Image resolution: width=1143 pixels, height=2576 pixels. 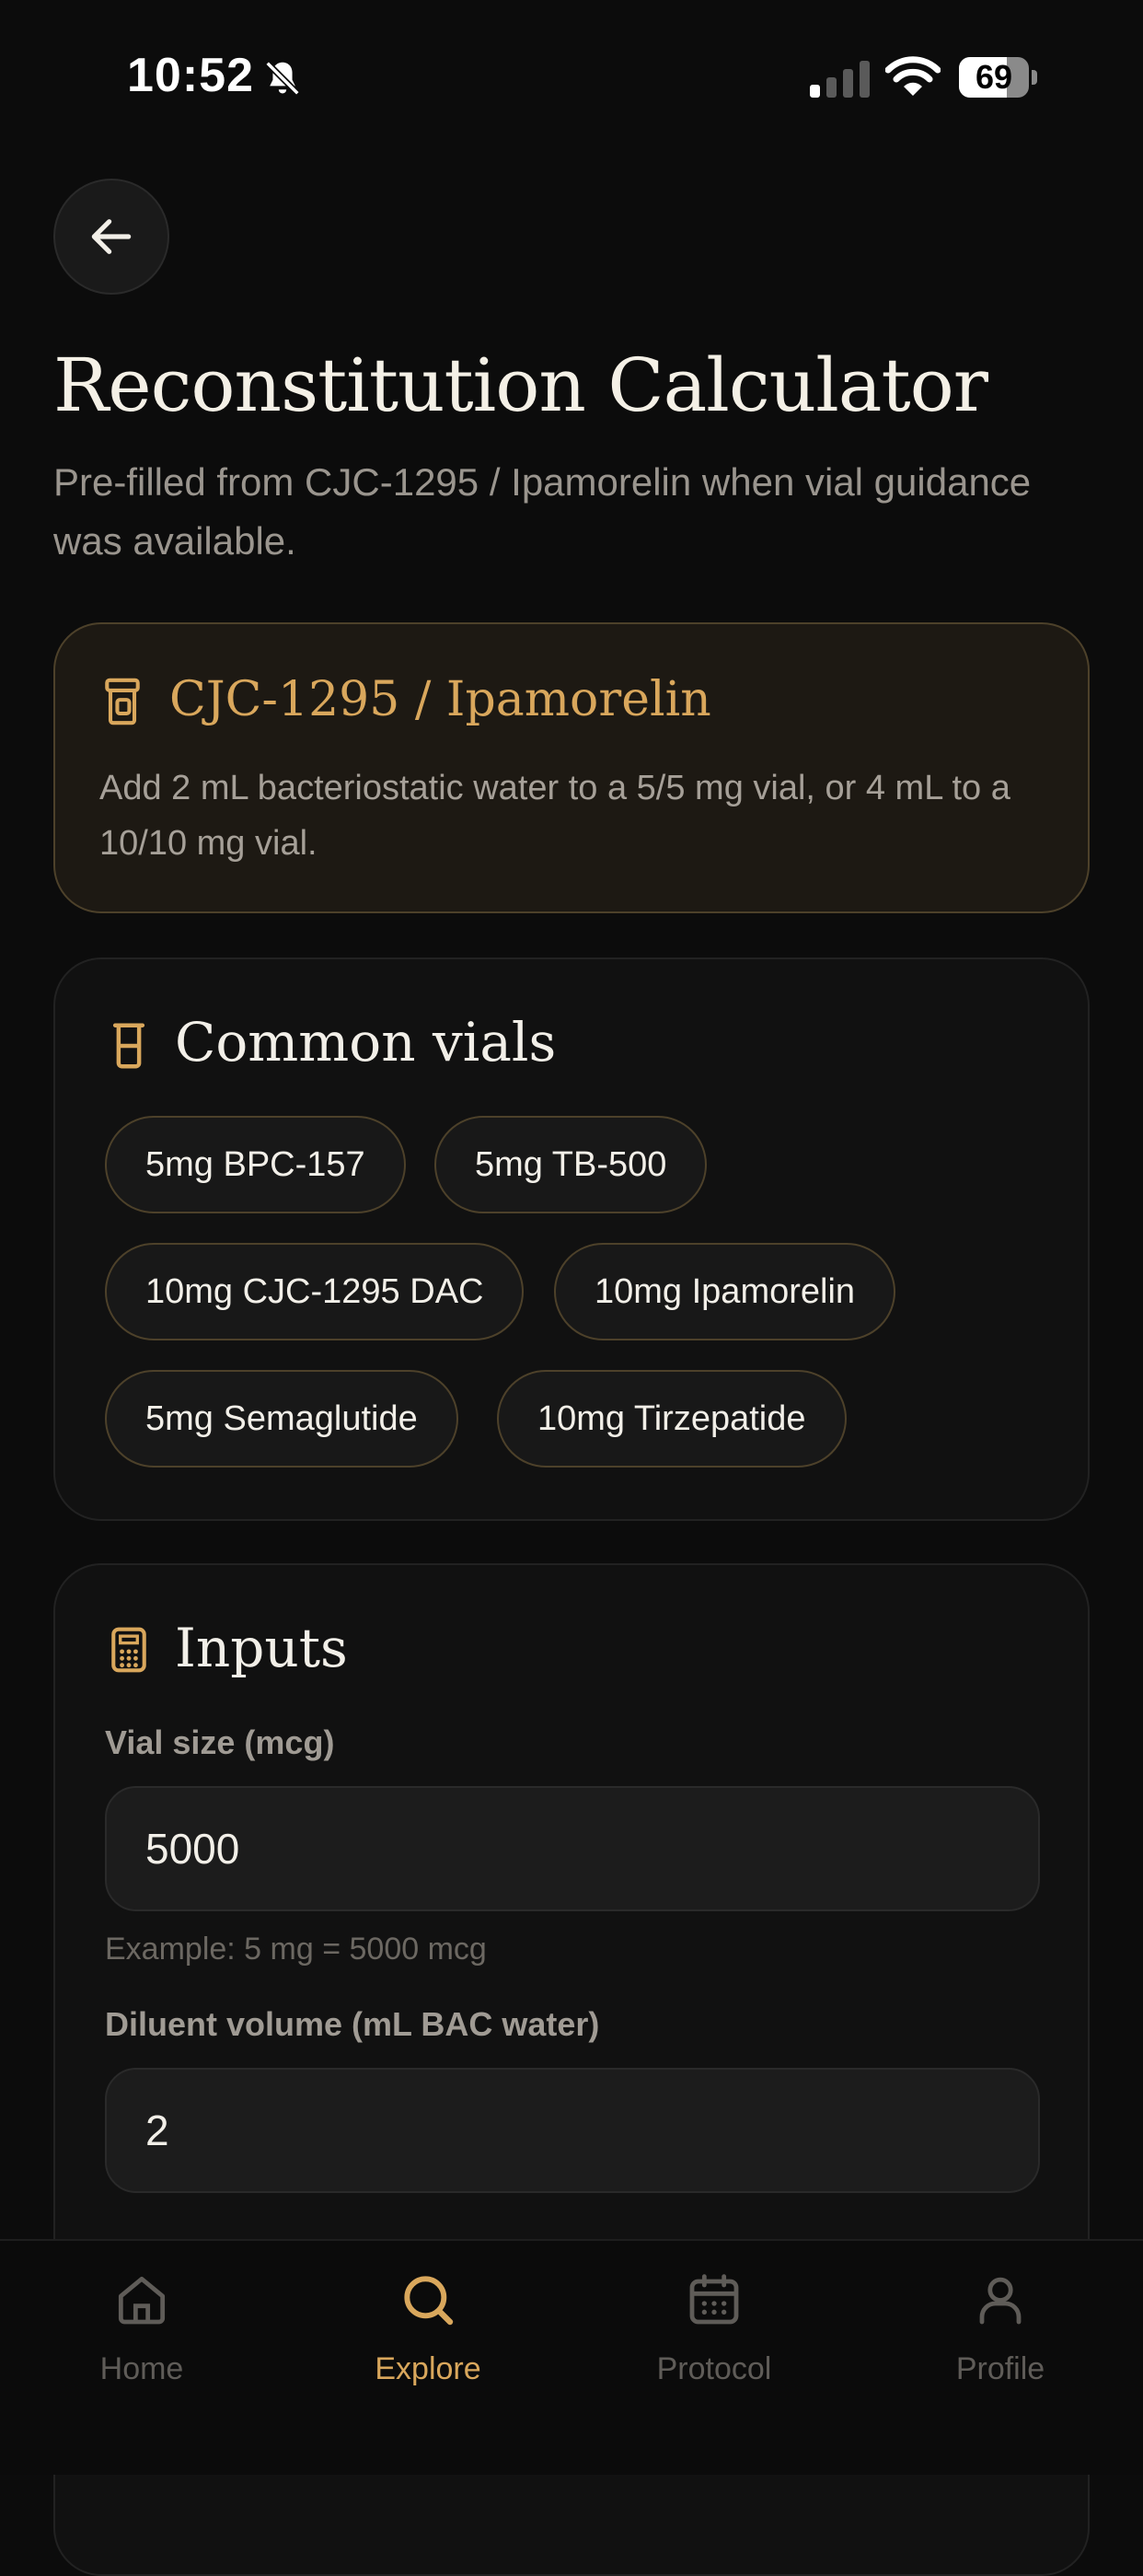 I want to click on diluent-volume-input: 2, so click(x=573, y=2130).